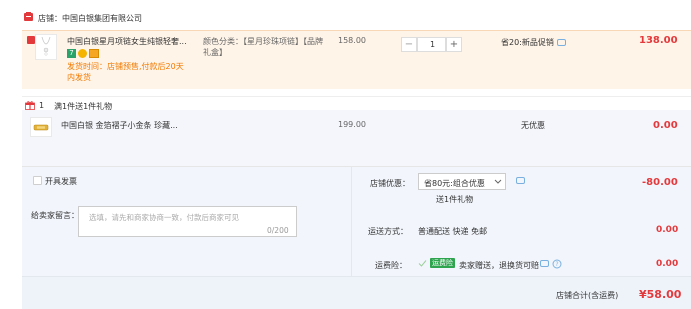  What do you see at coordinates (352, 40) in the screenshot?
I see `item-unit-price: 158.00` at bounding box center [352, 40].